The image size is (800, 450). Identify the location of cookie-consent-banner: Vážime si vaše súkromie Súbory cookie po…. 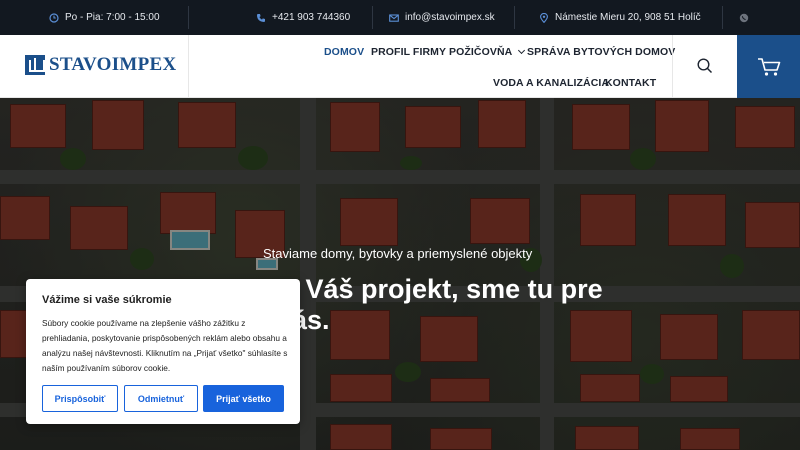
(163, 351).